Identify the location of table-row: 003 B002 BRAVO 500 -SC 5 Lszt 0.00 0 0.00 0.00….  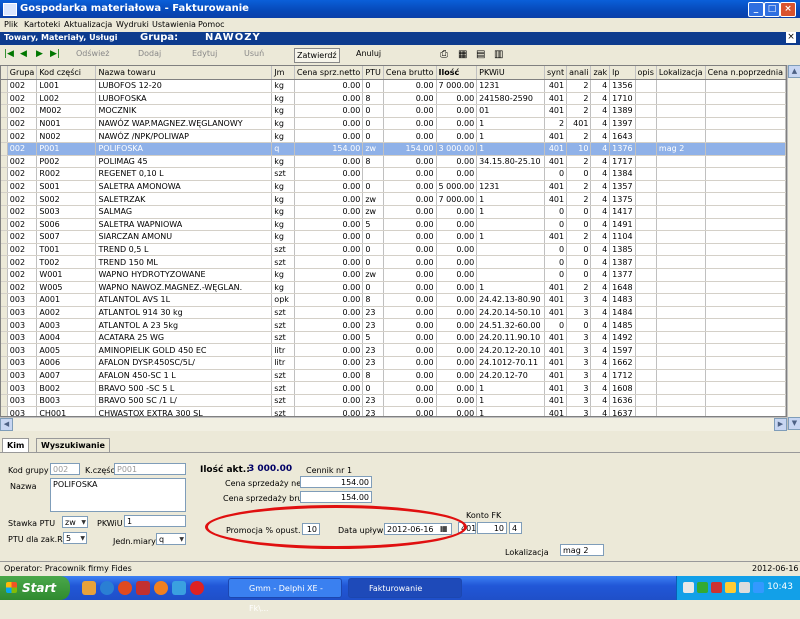
(393, 388).